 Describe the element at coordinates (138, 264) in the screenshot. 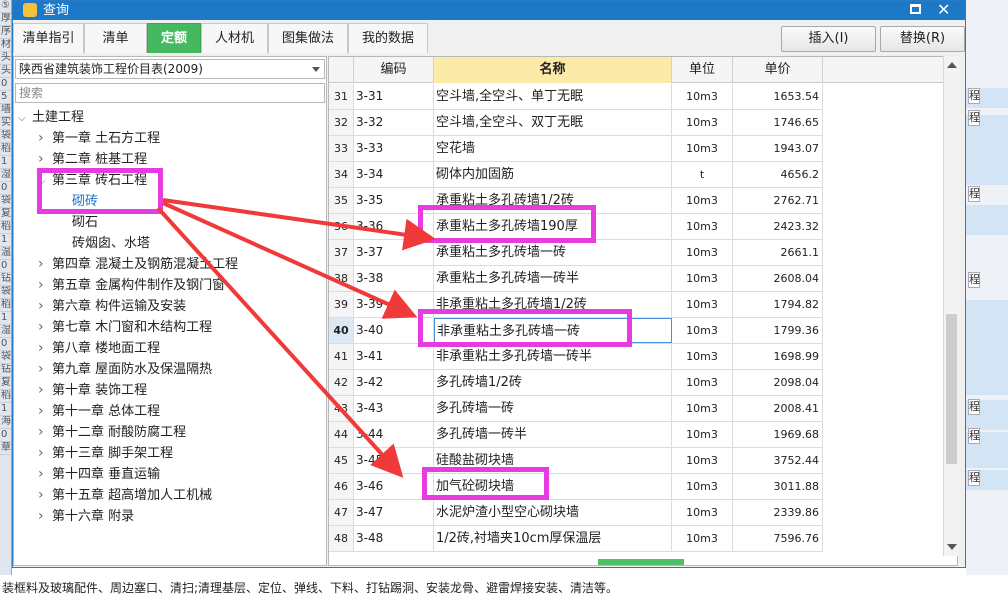

I see `tree-node: › 第四章 混凝土及钢筋混凝土工程` at that location.